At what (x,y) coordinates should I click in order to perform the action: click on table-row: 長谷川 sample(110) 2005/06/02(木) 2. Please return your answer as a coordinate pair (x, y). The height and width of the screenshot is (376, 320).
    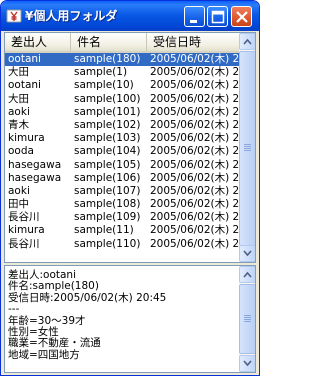
    Looking at the image, I should click on (122, 244).